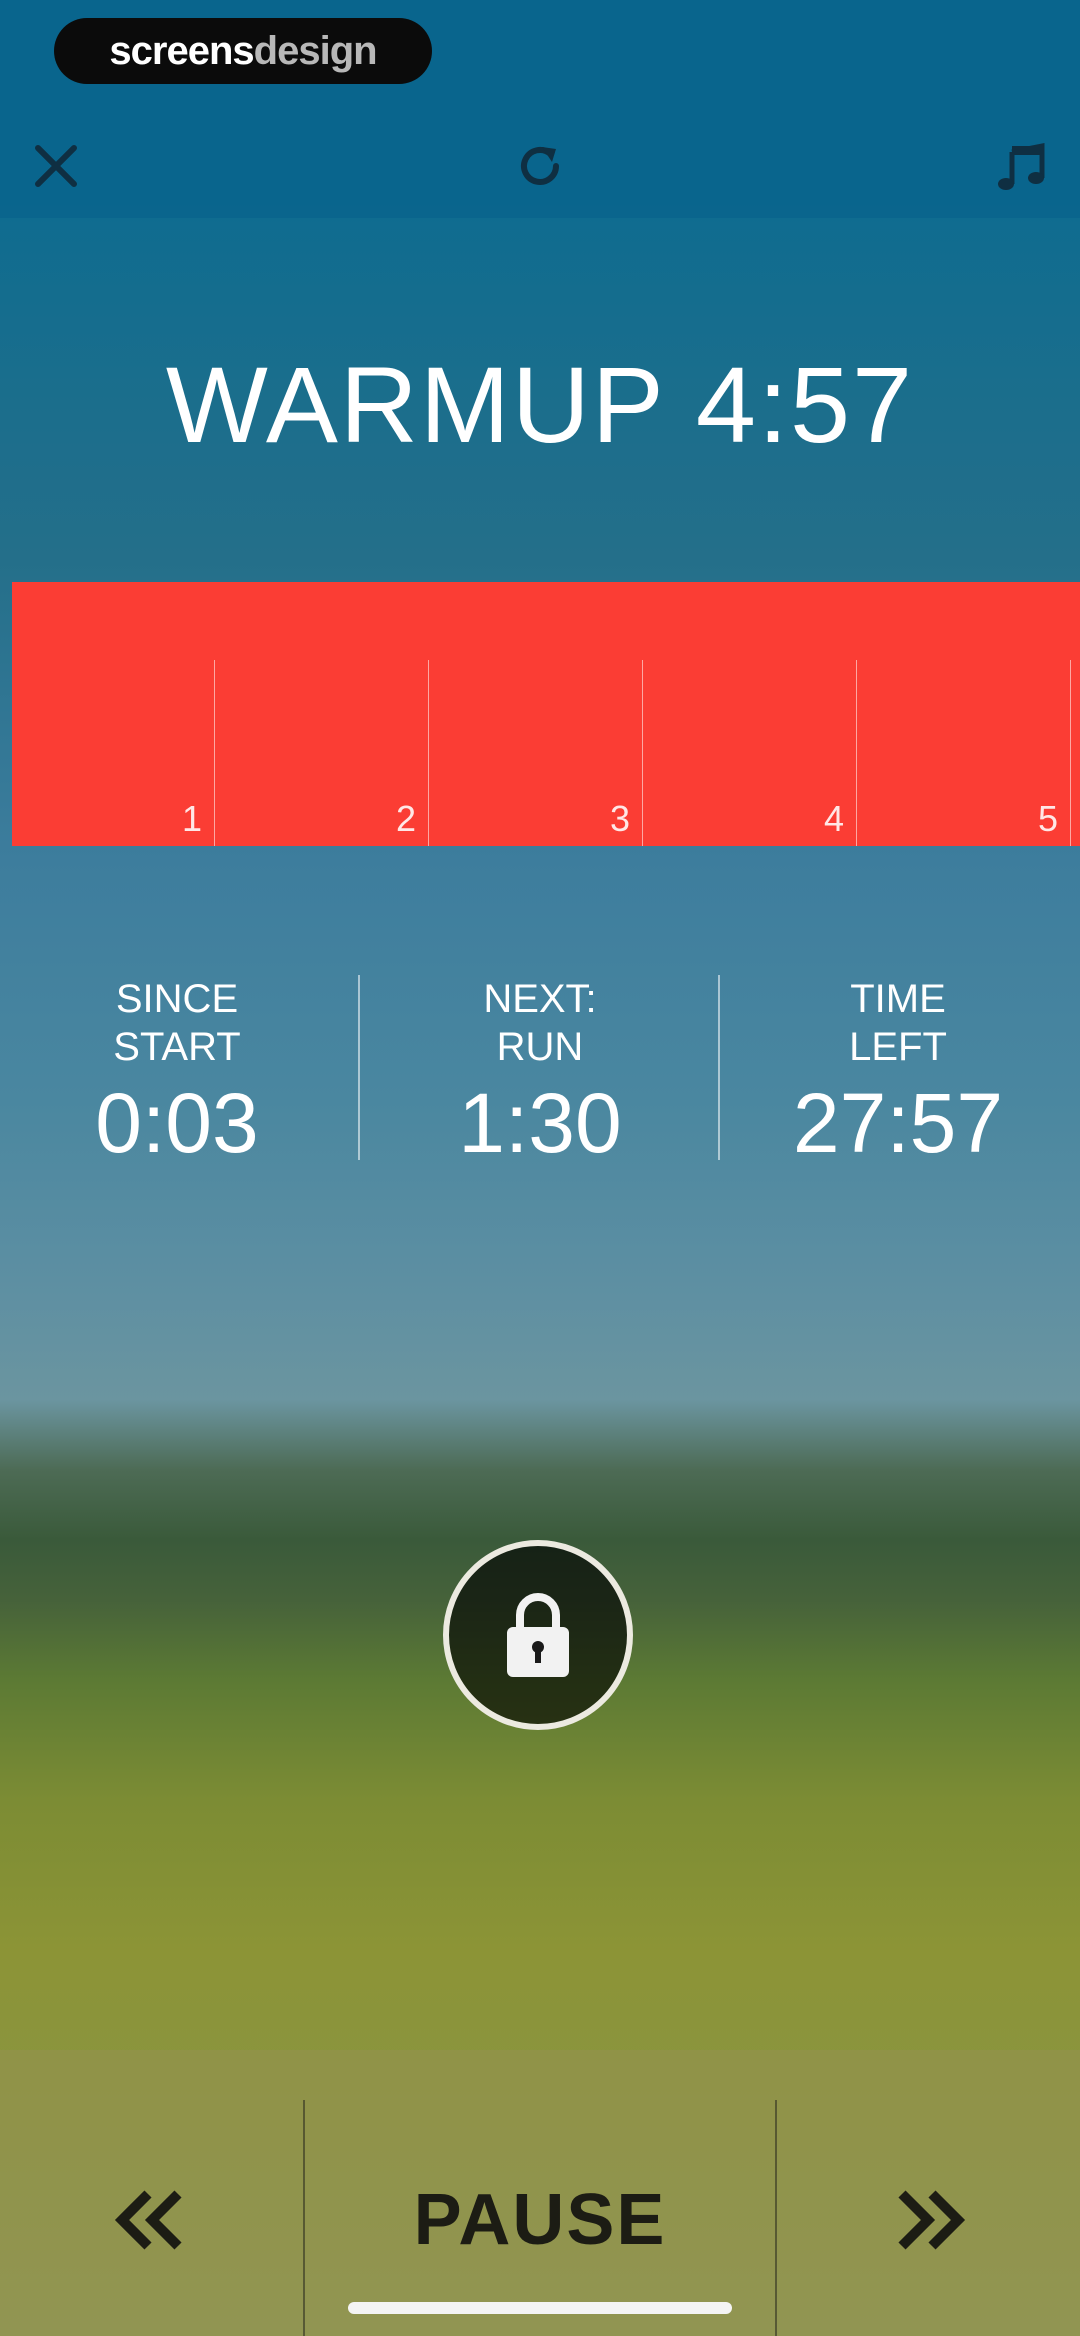 The width and height of the screenshot is (1080, 2336). What do you see at coordinates (540, 2220) in the screenshot?
I see `pause-button: PAUSE` at bounding box center [540, 2220].